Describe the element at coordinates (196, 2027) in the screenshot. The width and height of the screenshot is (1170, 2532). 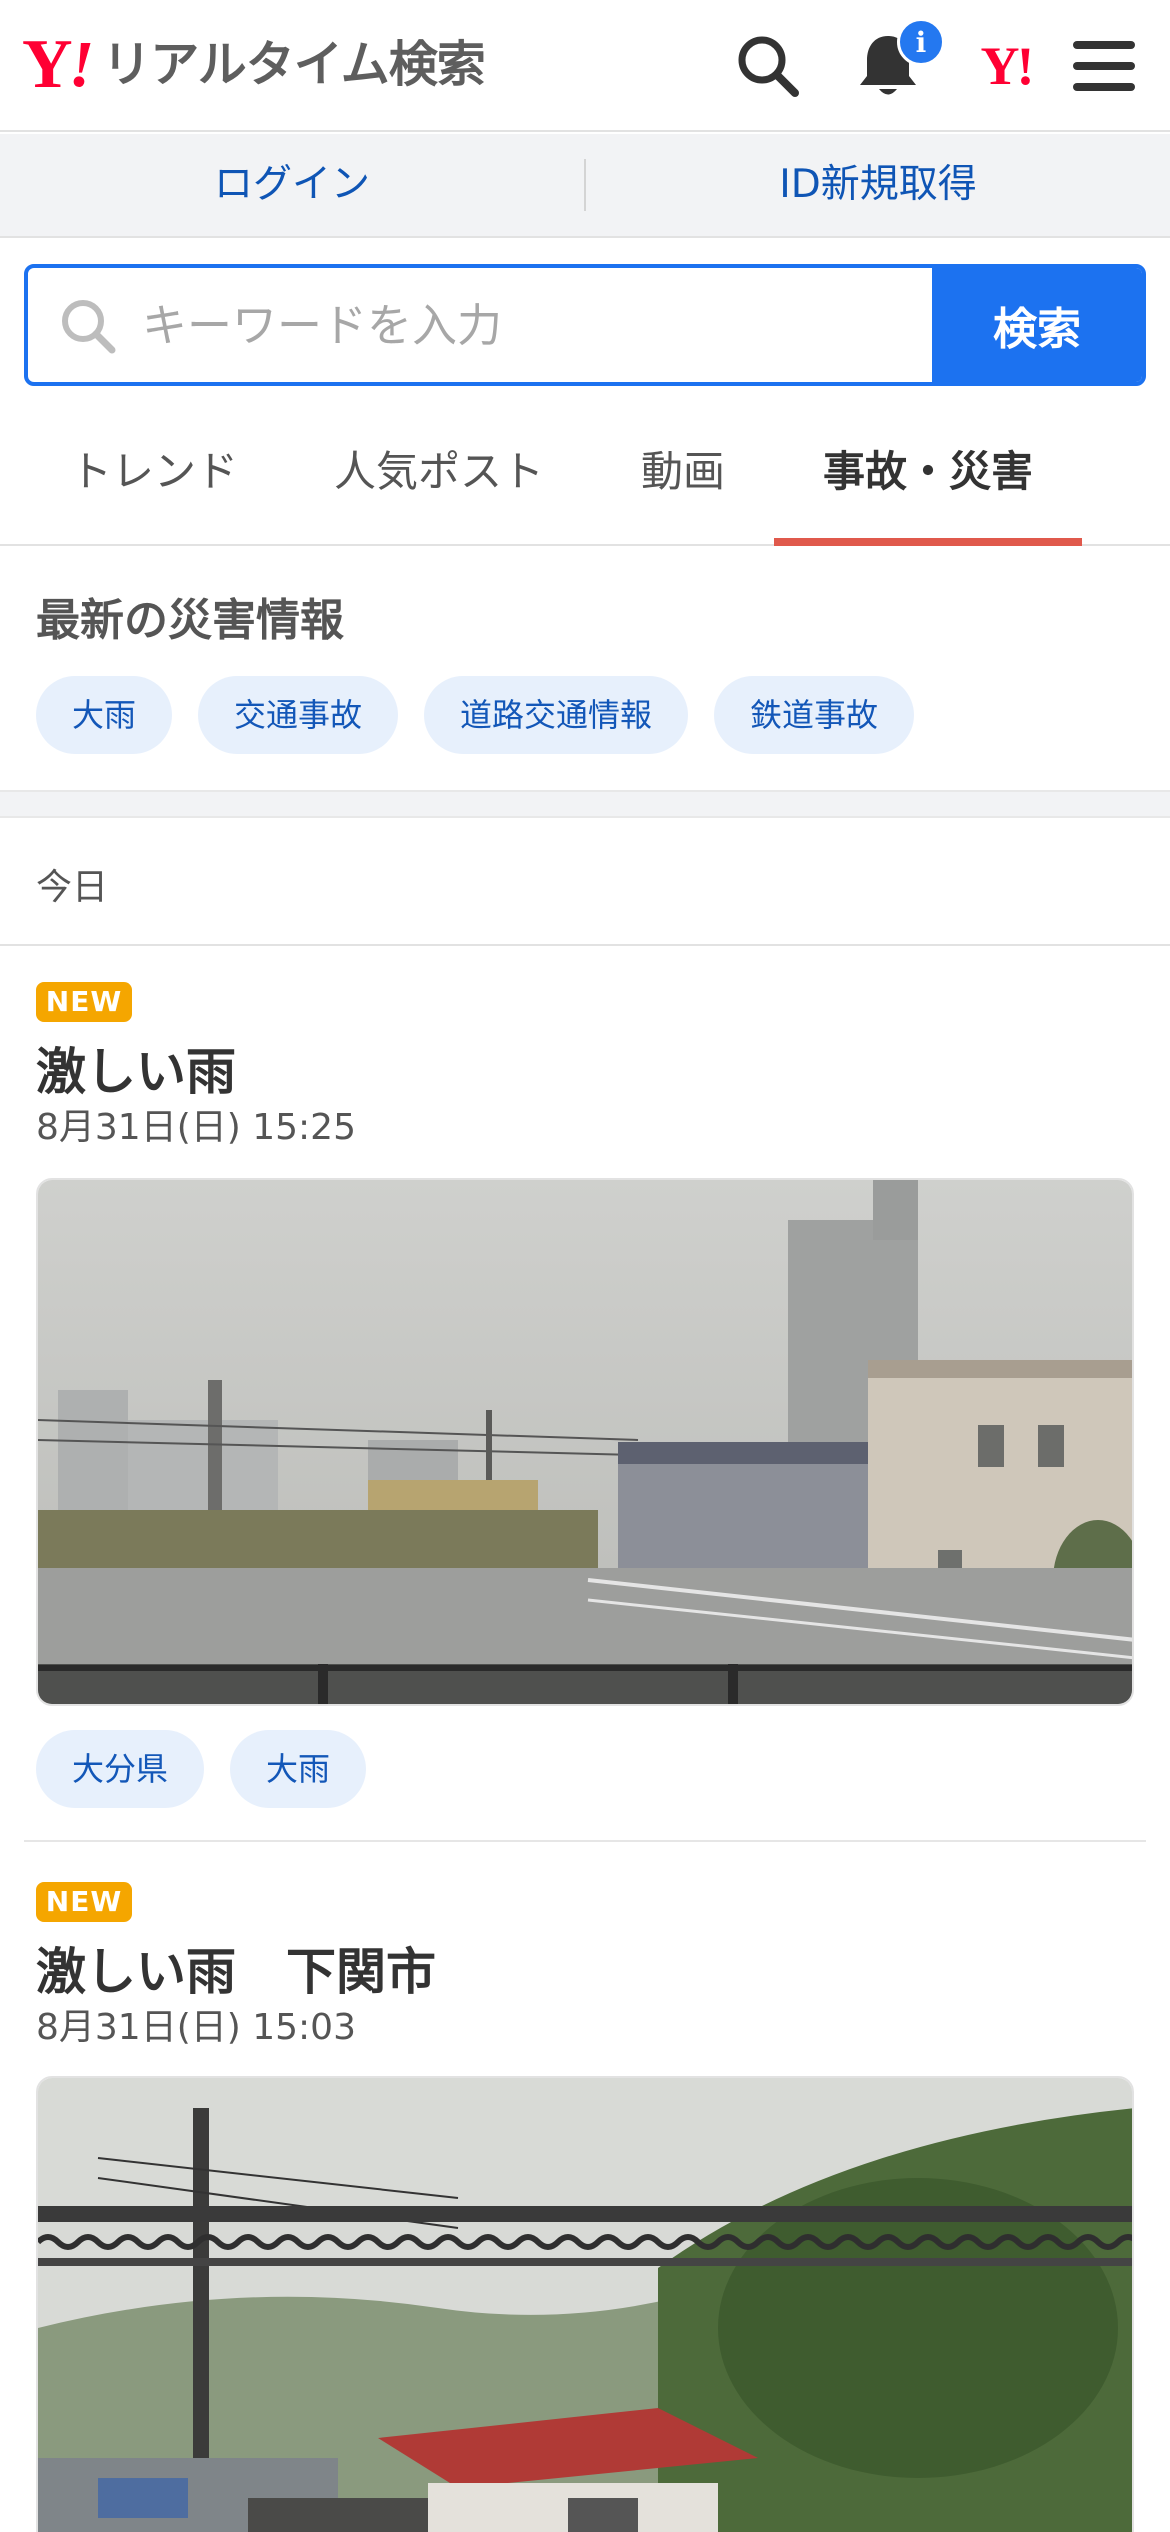
I see `post-timestamp: 8月31日(日) 15:03` at that location.